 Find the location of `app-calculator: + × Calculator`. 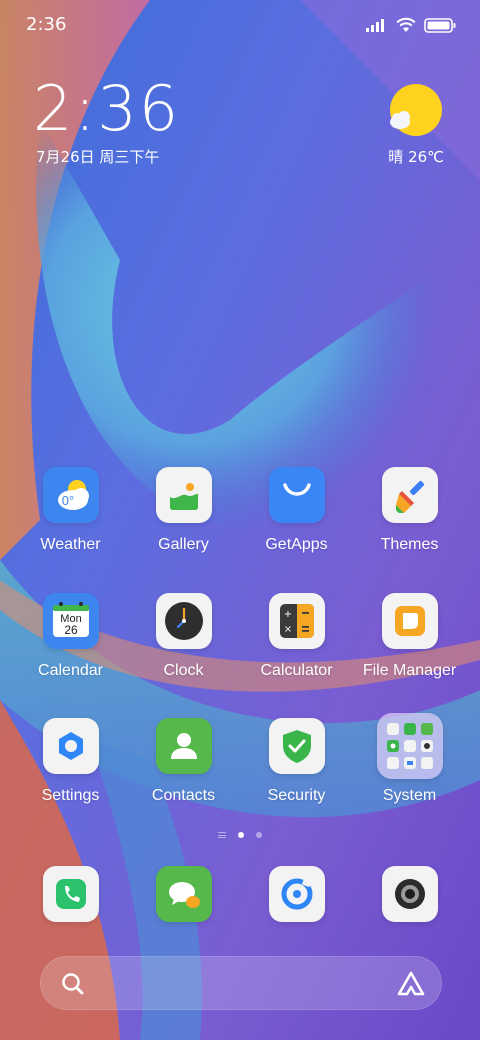

app-calculator: + × Calculator is located at coordinates (296, 636).